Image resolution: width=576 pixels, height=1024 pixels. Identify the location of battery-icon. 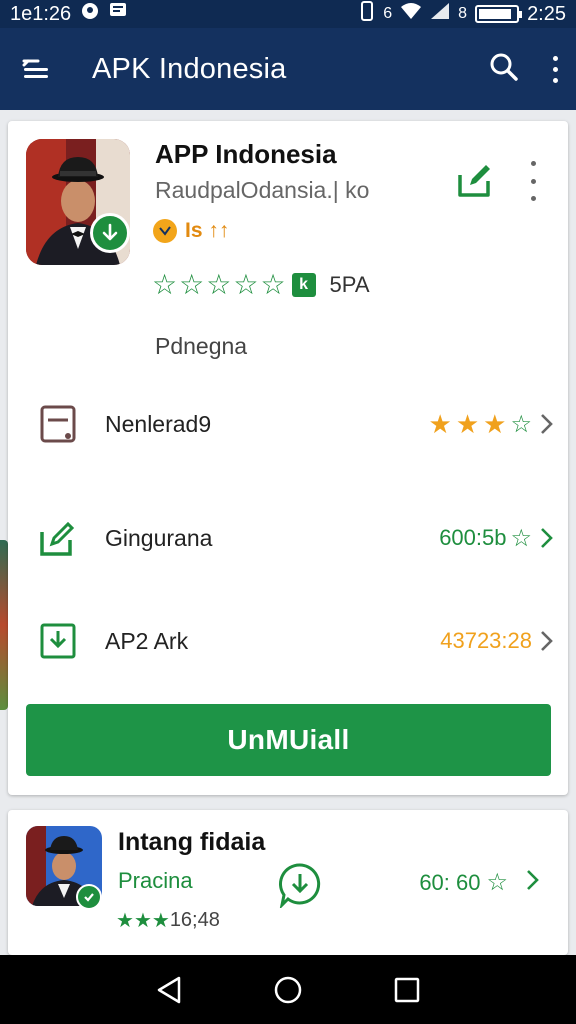
(499, 14).